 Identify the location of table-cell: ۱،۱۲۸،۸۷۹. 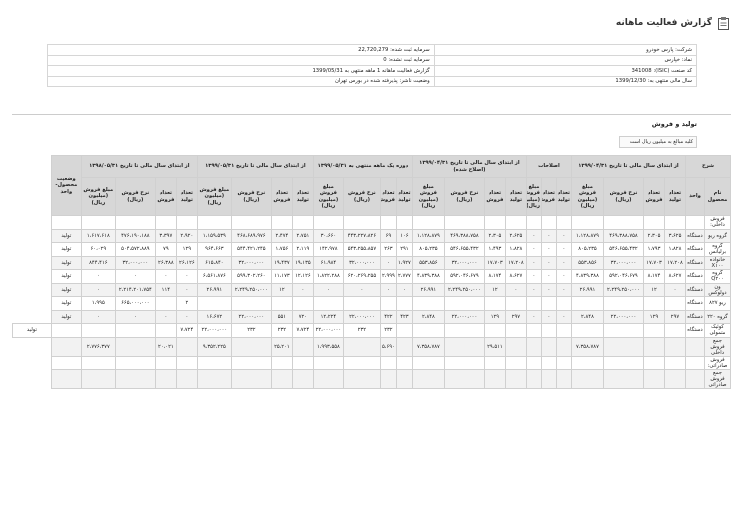
(587, 235).